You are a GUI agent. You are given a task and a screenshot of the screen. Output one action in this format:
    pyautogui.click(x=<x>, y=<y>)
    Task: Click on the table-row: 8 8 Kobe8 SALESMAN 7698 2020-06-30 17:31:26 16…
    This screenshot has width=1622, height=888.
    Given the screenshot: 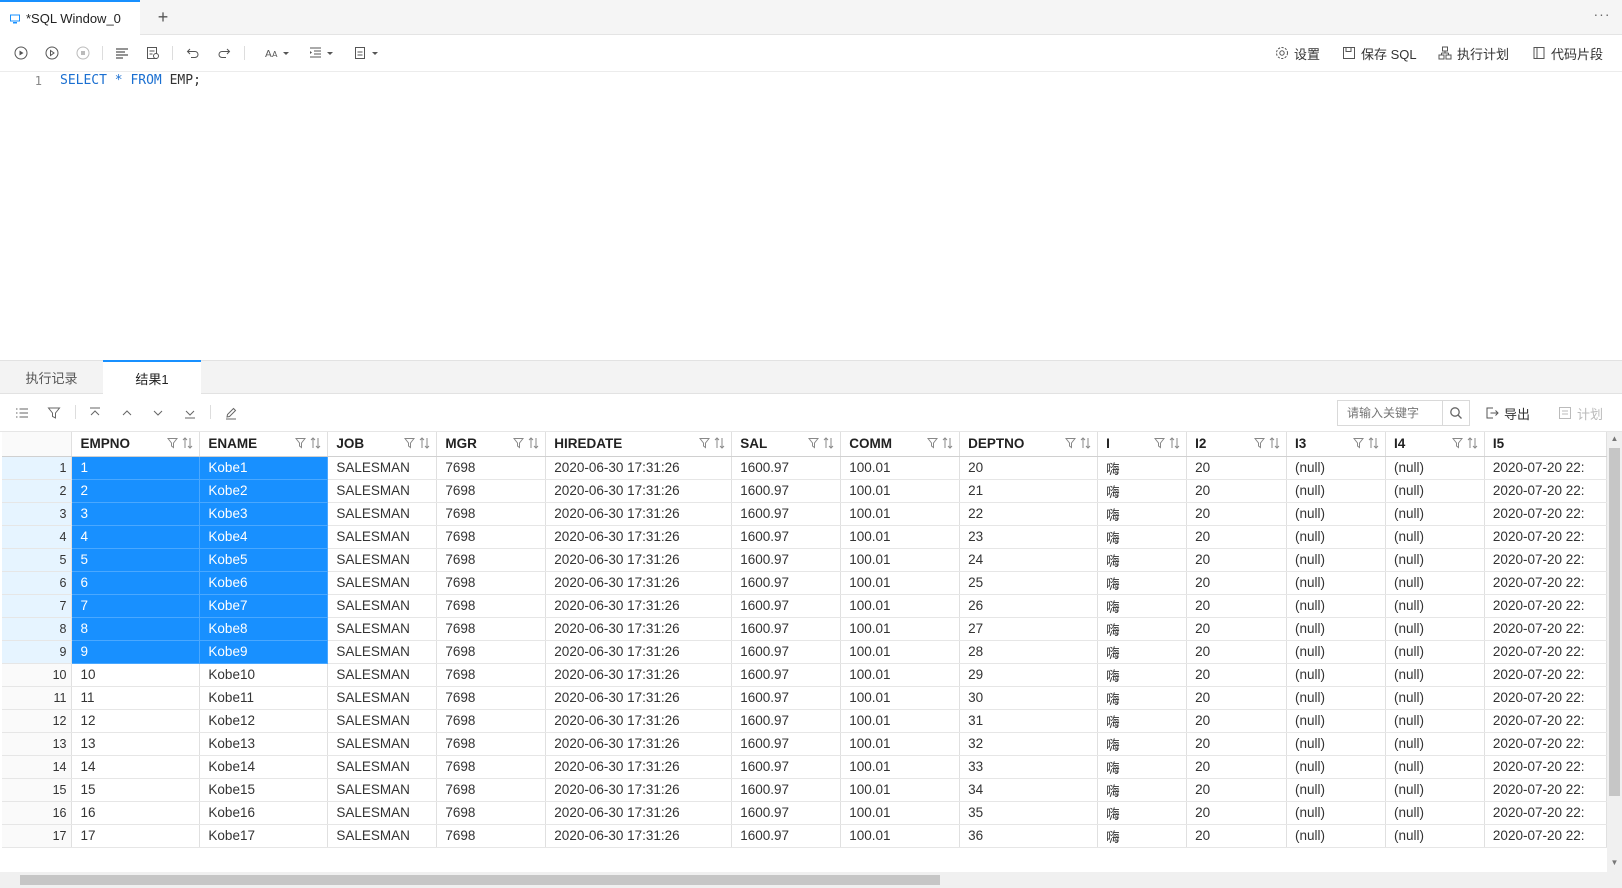 What is the action you would take?
    pyautogui.click(x=804, y=629)
    